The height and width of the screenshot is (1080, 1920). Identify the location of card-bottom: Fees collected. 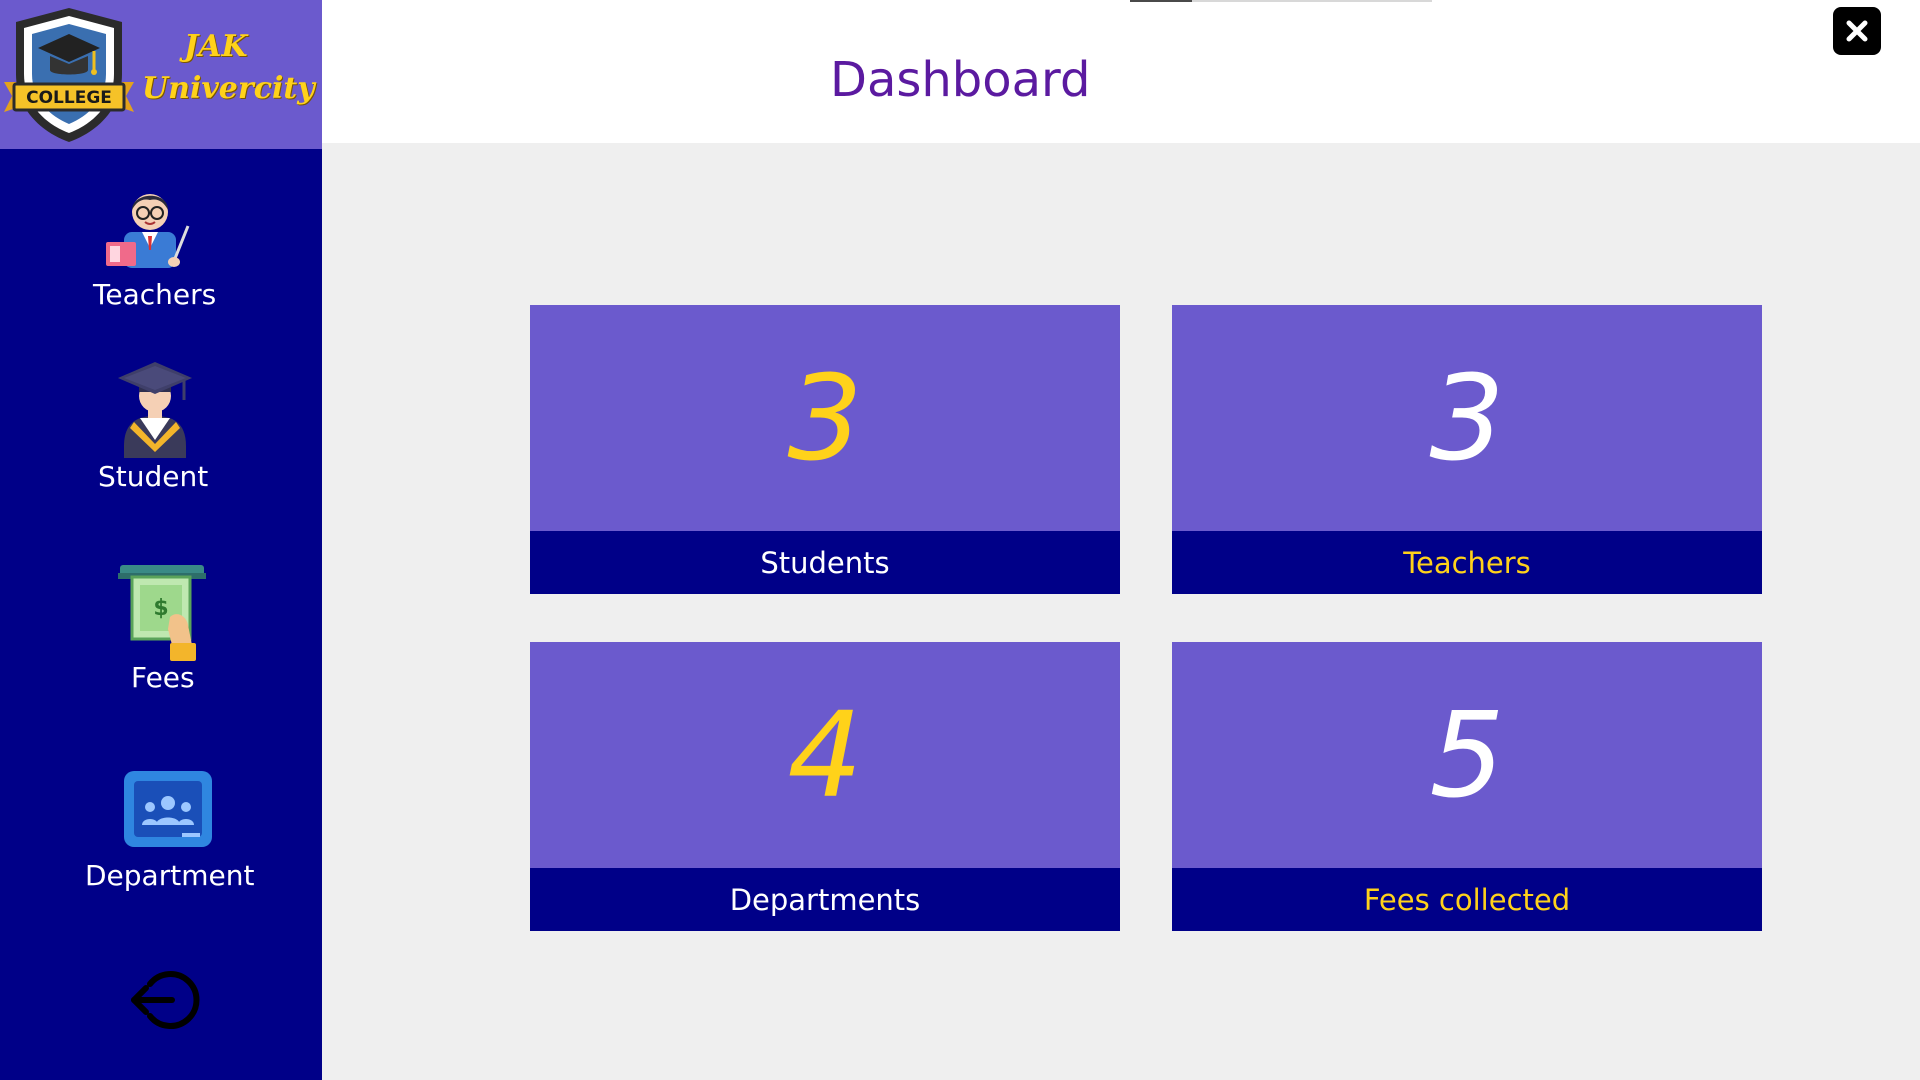
(1467, 899).